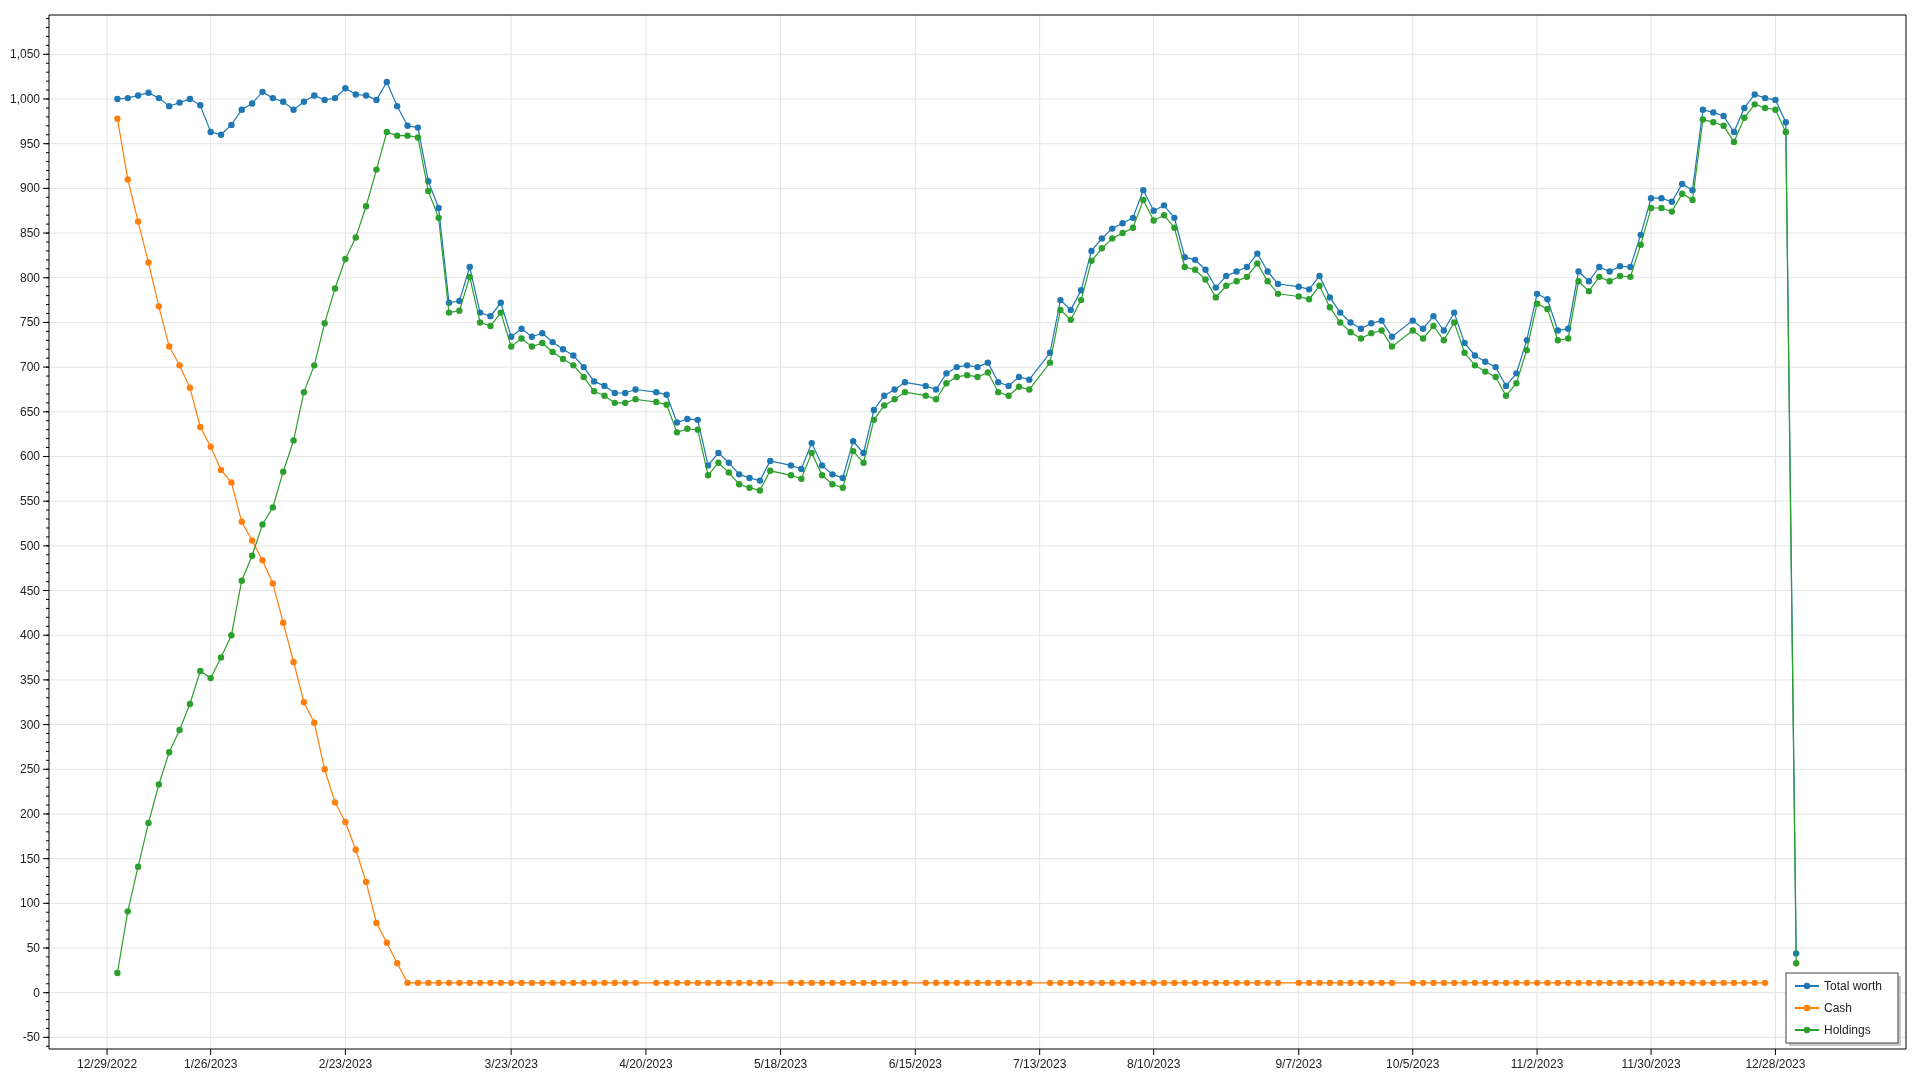  I want to click on x-tick-label: 12/29/2022, so click(107, 1064).